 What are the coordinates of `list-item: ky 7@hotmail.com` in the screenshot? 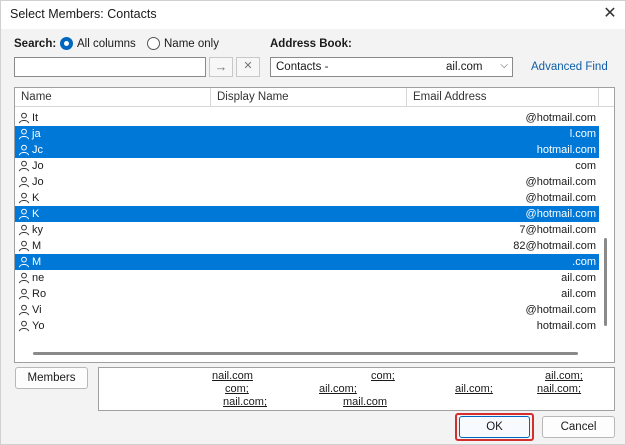 It's located at (307, 230).